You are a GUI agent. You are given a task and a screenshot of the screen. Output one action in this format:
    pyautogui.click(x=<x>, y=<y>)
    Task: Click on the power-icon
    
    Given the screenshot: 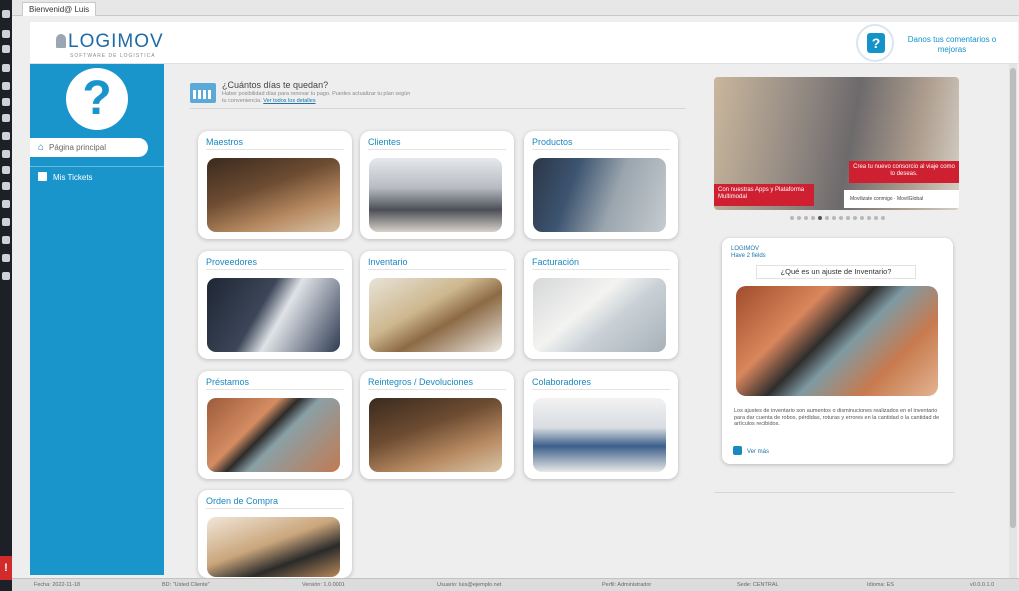 What is the action you would take?
    pyautogui.click(x=6, y=276)
    